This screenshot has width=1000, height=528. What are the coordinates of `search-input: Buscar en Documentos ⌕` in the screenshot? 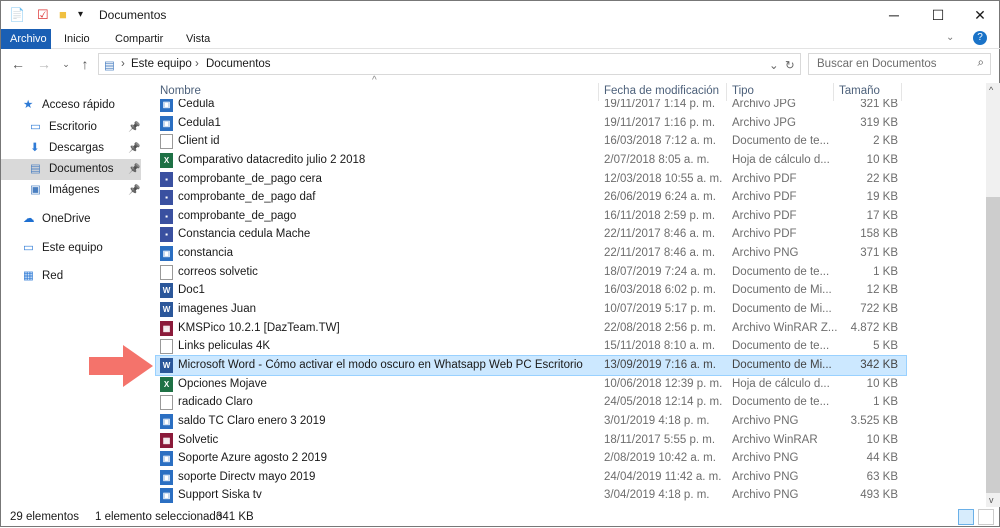 It's located at (899, 64).